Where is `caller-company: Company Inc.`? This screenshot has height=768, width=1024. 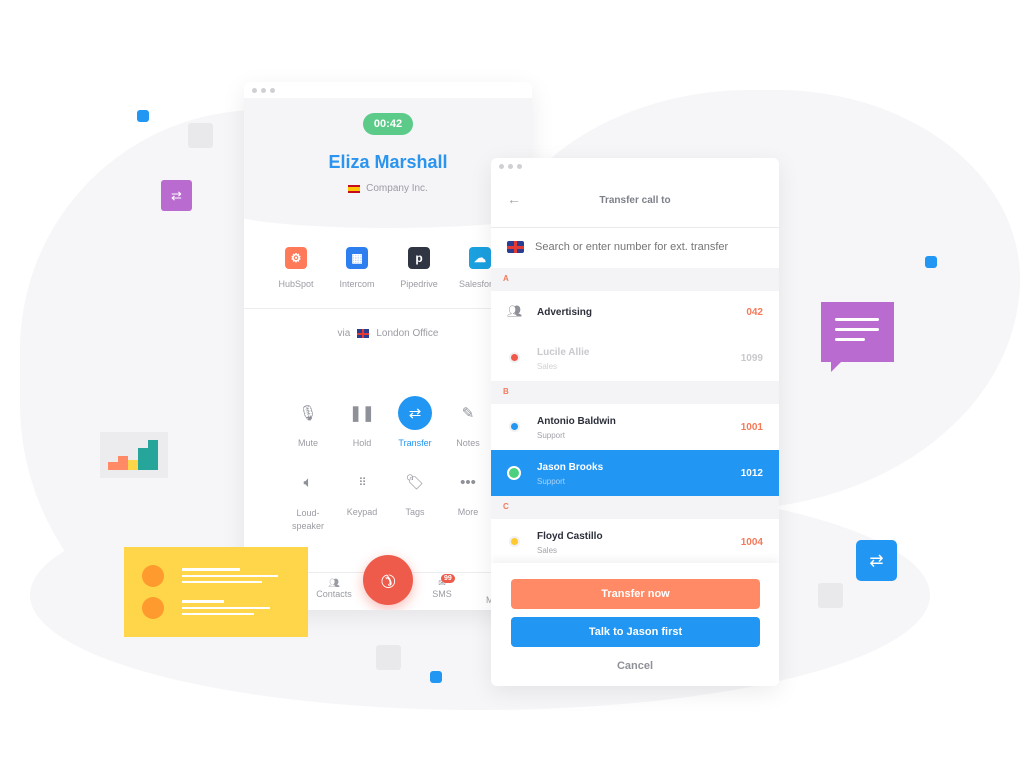 caller-company: Company Inc. is located at coordinates (388, 188).